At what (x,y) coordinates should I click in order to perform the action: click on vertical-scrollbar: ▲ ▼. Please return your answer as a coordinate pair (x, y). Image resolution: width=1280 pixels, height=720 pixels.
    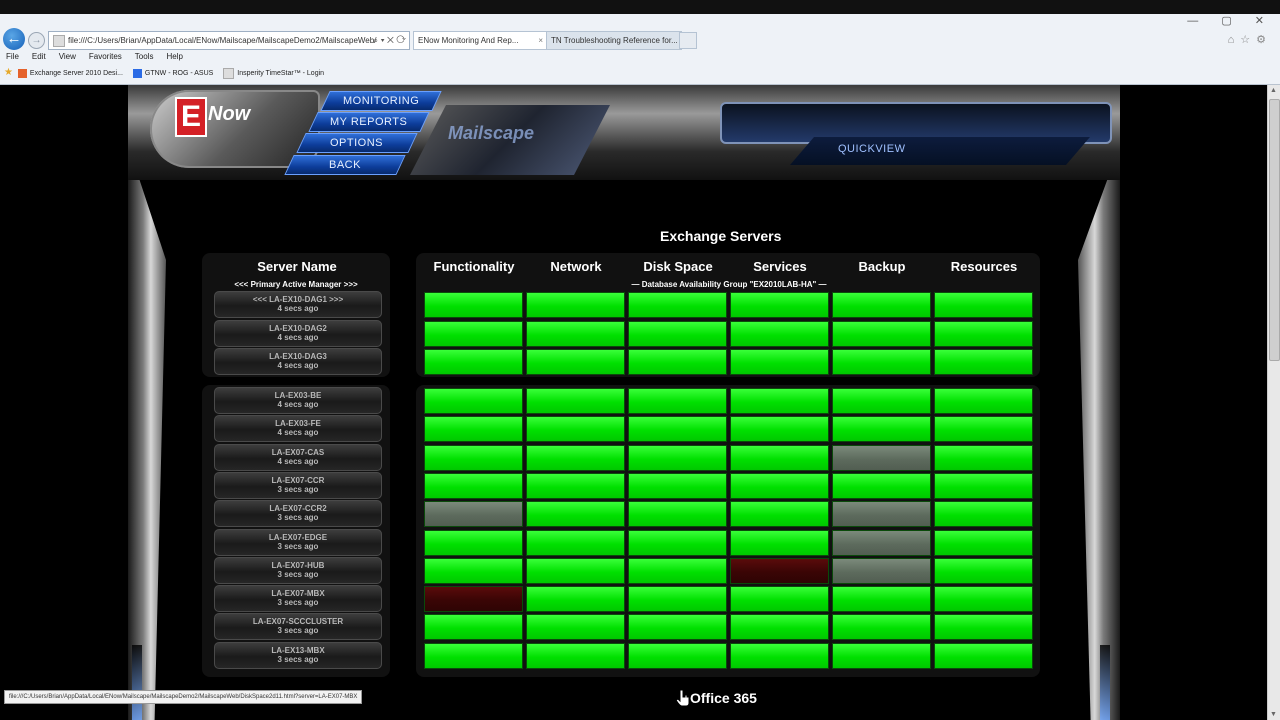
    Looking at the image, I should click on (1273, 402).